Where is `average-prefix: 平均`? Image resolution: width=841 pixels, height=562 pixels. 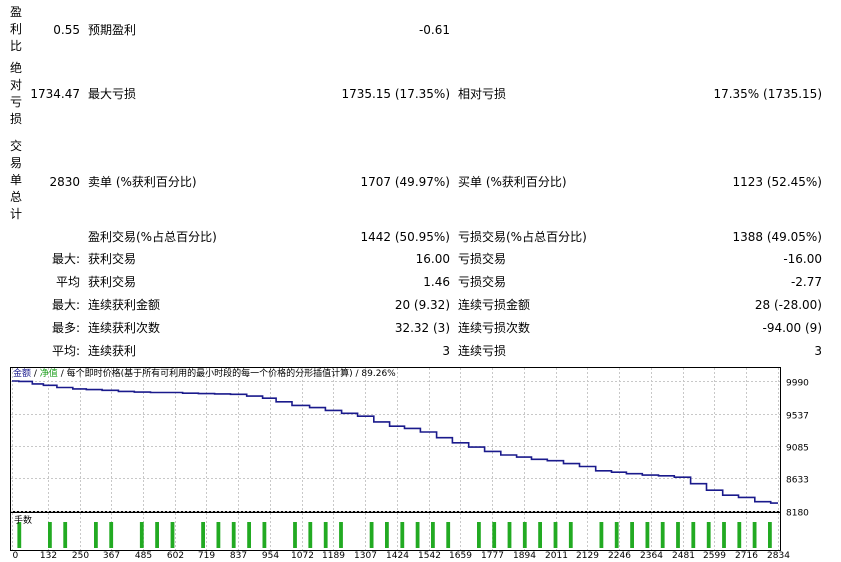
average-prefix: 平均 is located at coordinates (67, 282).